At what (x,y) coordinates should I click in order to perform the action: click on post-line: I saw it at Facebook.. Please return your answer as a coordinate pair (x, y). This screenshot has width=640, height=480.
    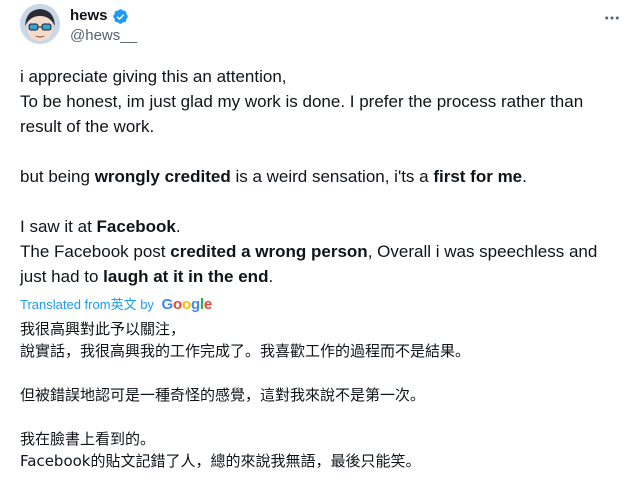
    Looking at the image, I should click on (322, 226).